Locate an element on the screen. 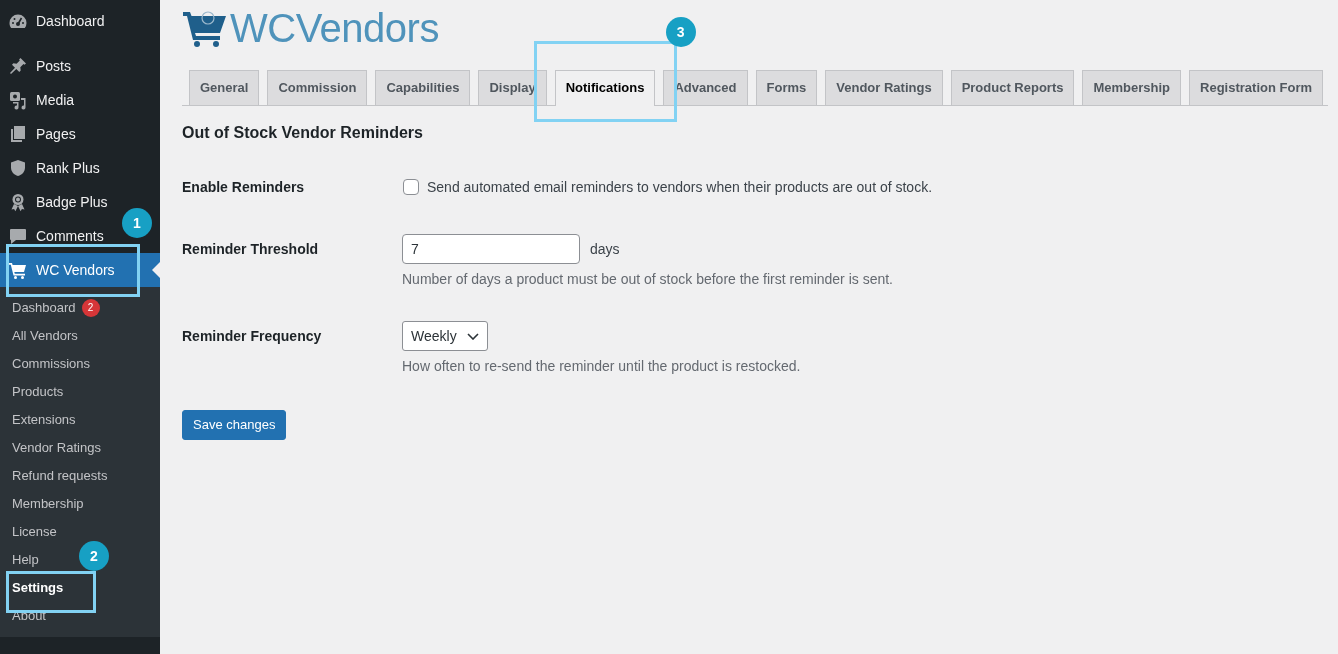 The height and width of the screenshot is (654, 1338). checkbox-label: Send automated email reminders to vendors when their products are out of stock. is located at coordinates (680, 187).